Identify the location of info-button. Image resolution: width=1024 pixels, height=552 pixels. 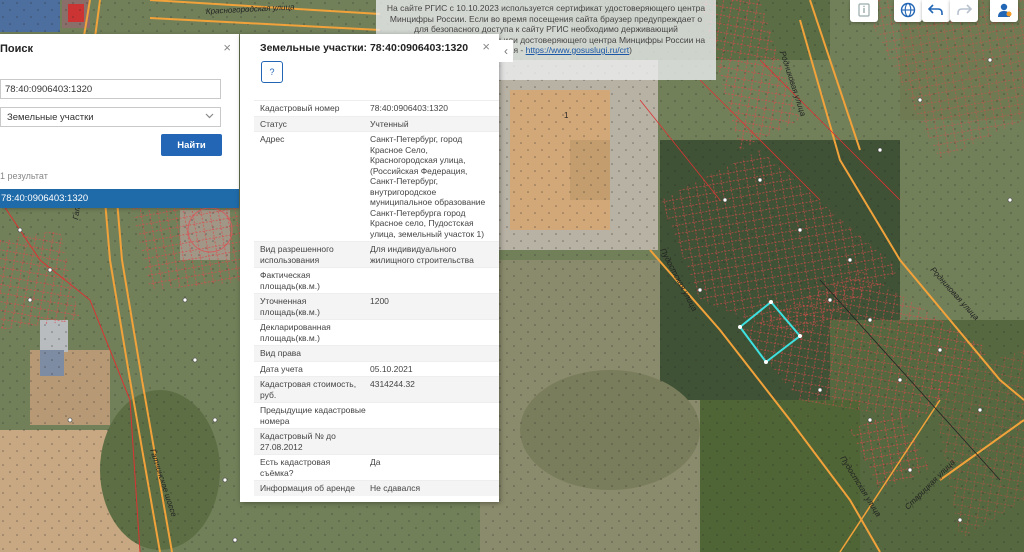
(864, 11).